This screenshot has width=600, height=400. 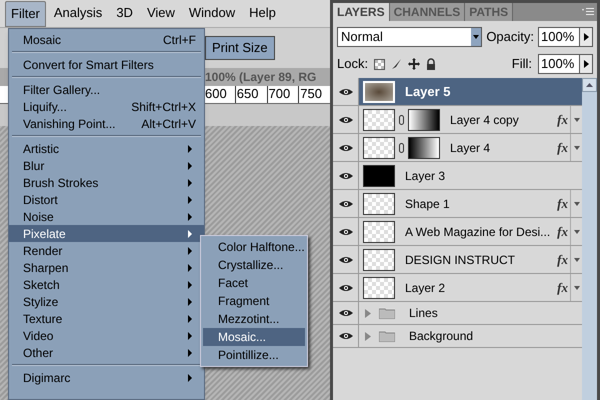 I want to click on menu-item: 3D, so click(x=124, y=13).